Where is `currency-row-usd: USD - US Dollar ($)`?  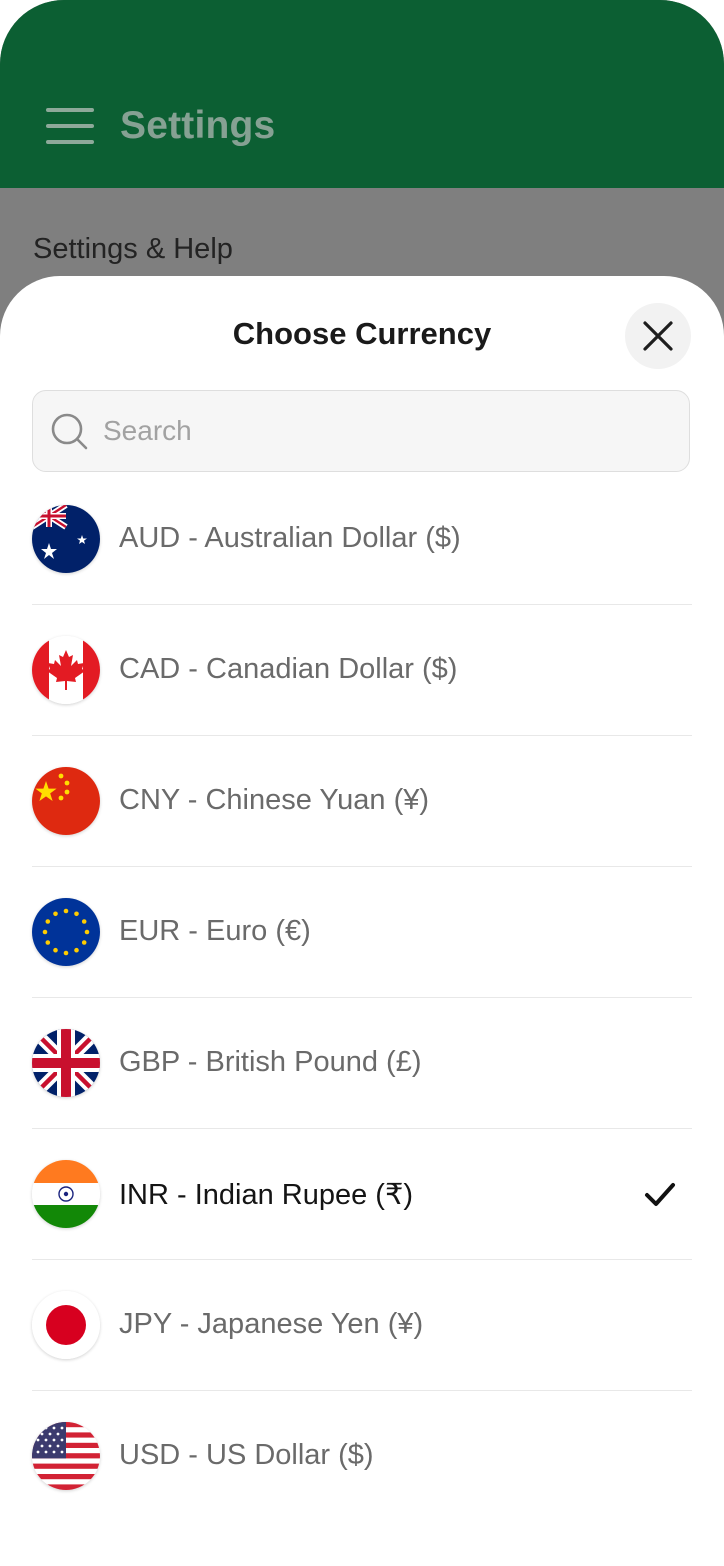 currency-row-usd: USD - US Dollar ($) is located at coordinates (362, 1456).